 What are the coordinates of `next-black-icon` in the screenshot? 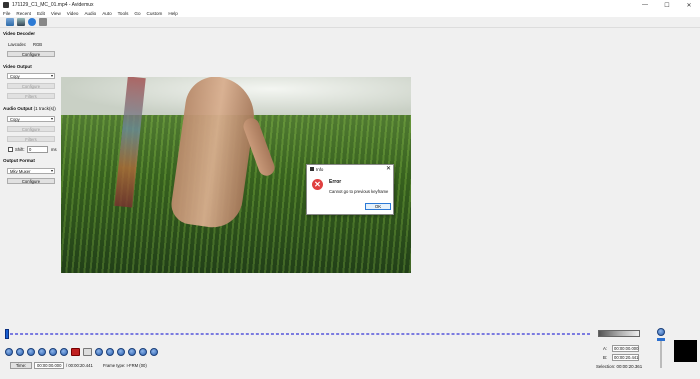 It's located at (110, 352).